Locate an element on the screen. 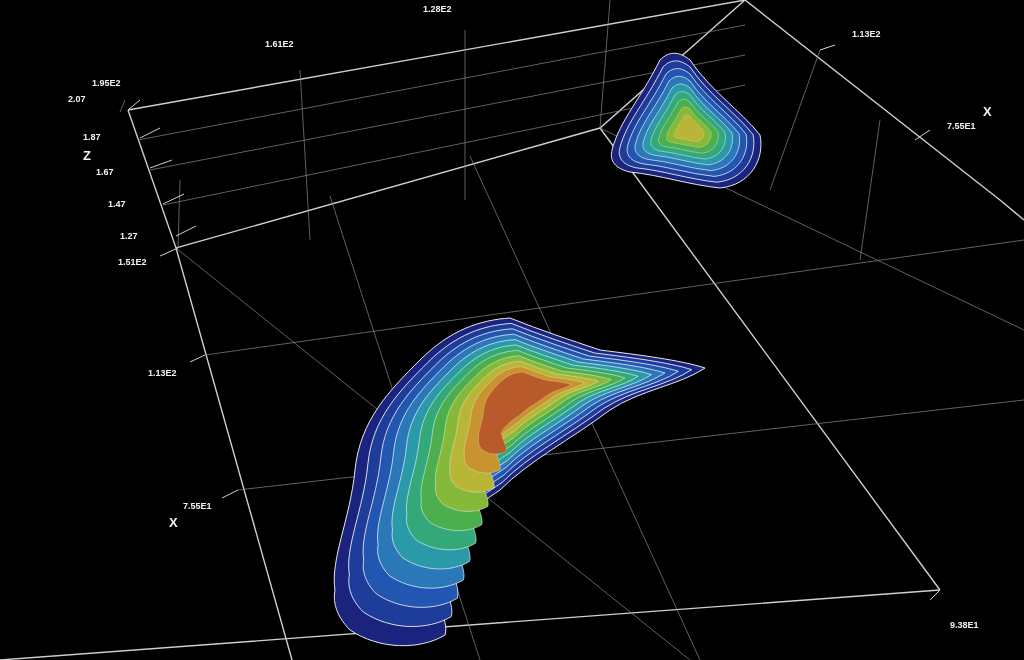 This screenshot has height=660, width=1024. tick-label: 1.95E2 is located at coordinates (106, 83).